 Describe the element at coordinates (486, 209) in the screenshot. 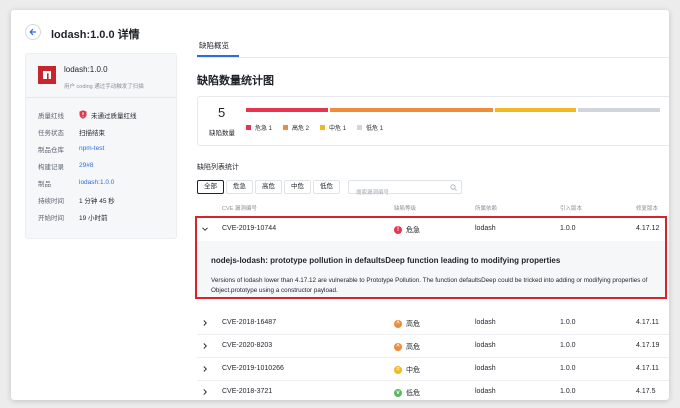

I see `col-dependency: 所属依赖` at that location.